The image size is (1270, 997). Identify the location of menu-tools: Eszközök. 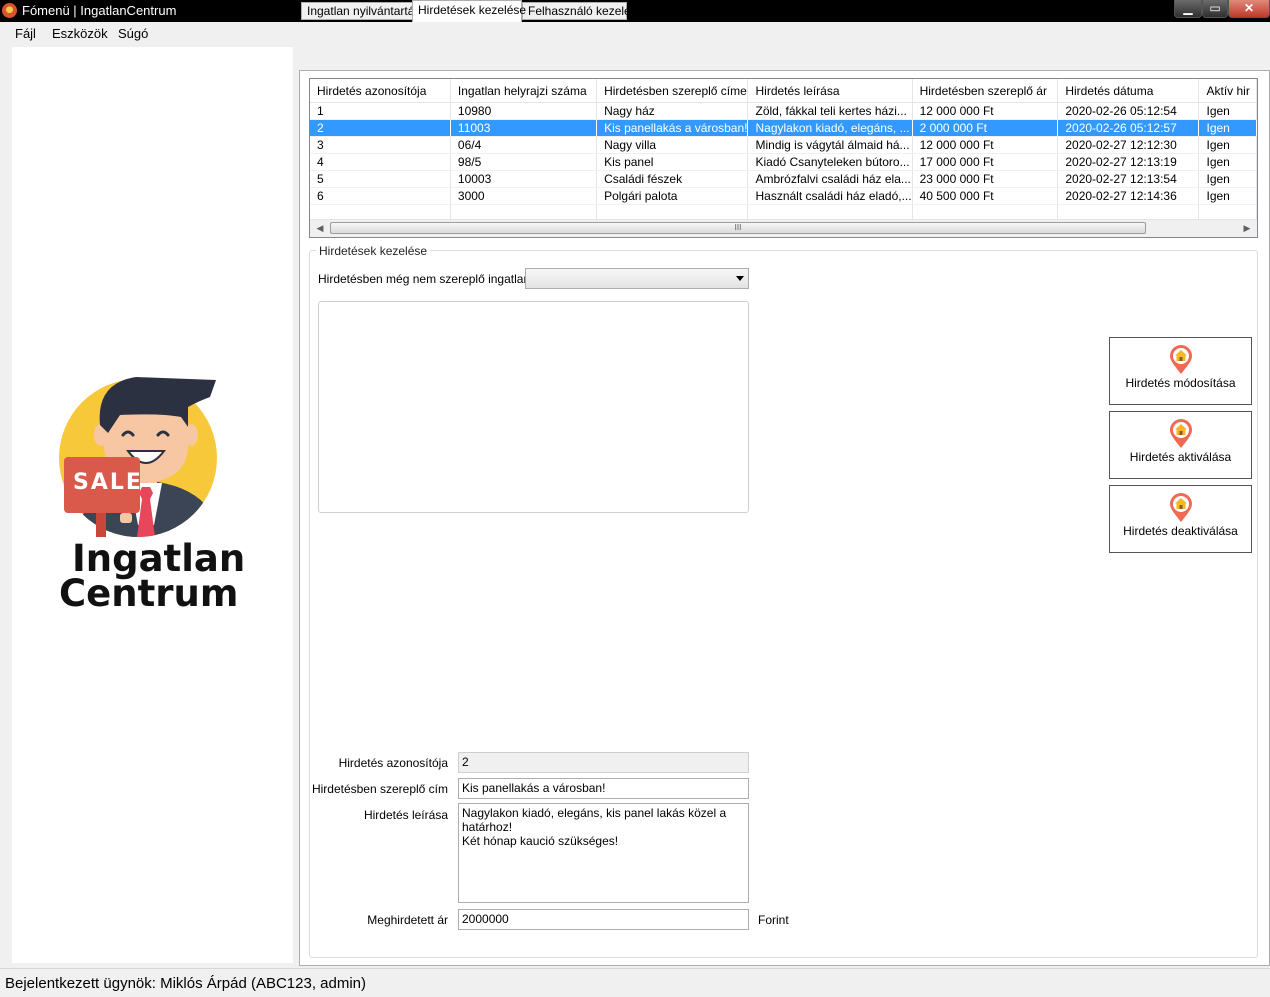
(80, 33).